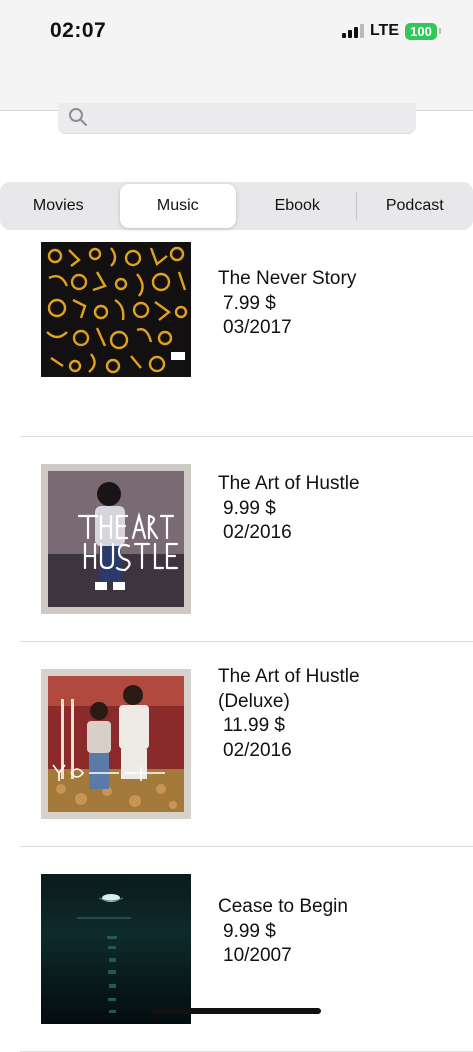 Image resolution: width=473 pixels, height=1052 pixels. I want to click on album-art-never-story, so click(116, 309).